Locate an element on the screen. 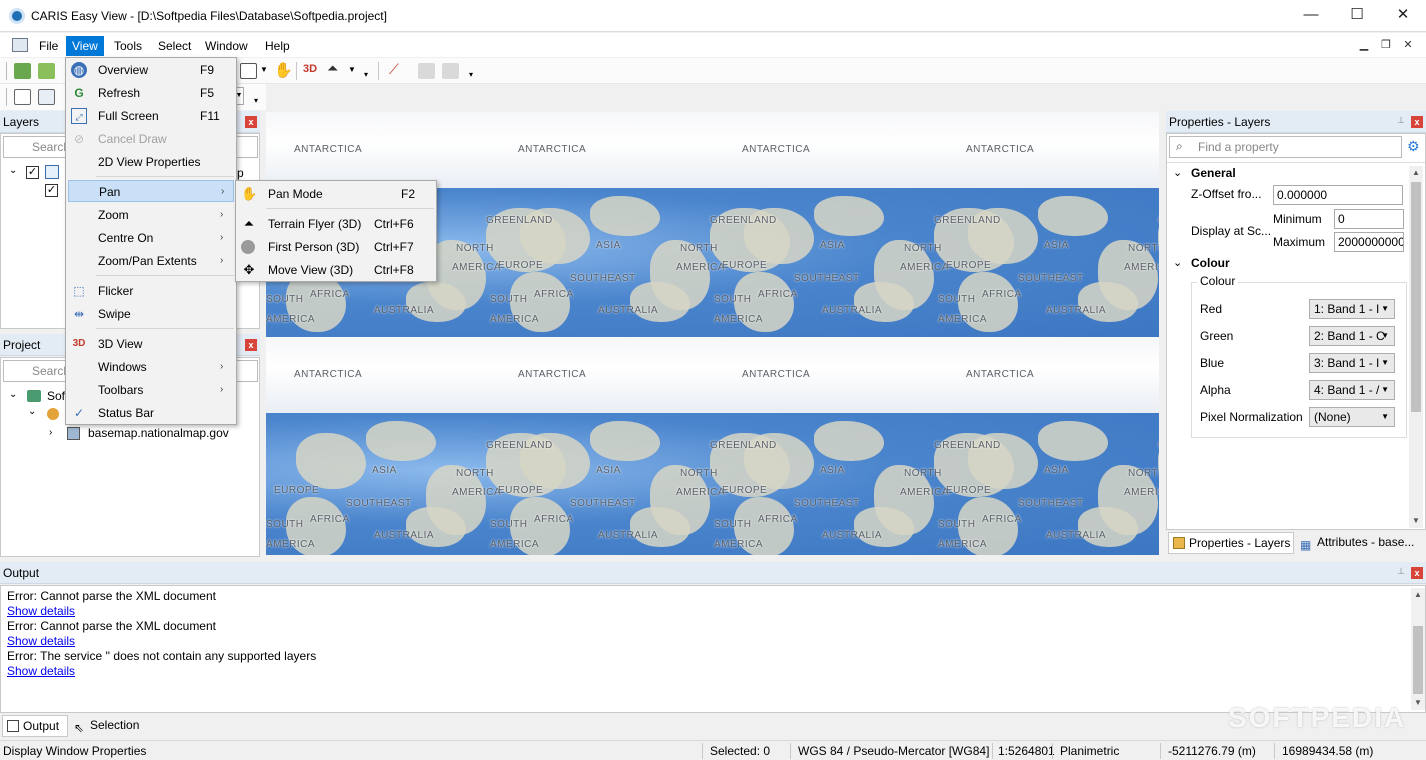  tab-selection: ⇖ Selection is located at coordinates (110, 726).